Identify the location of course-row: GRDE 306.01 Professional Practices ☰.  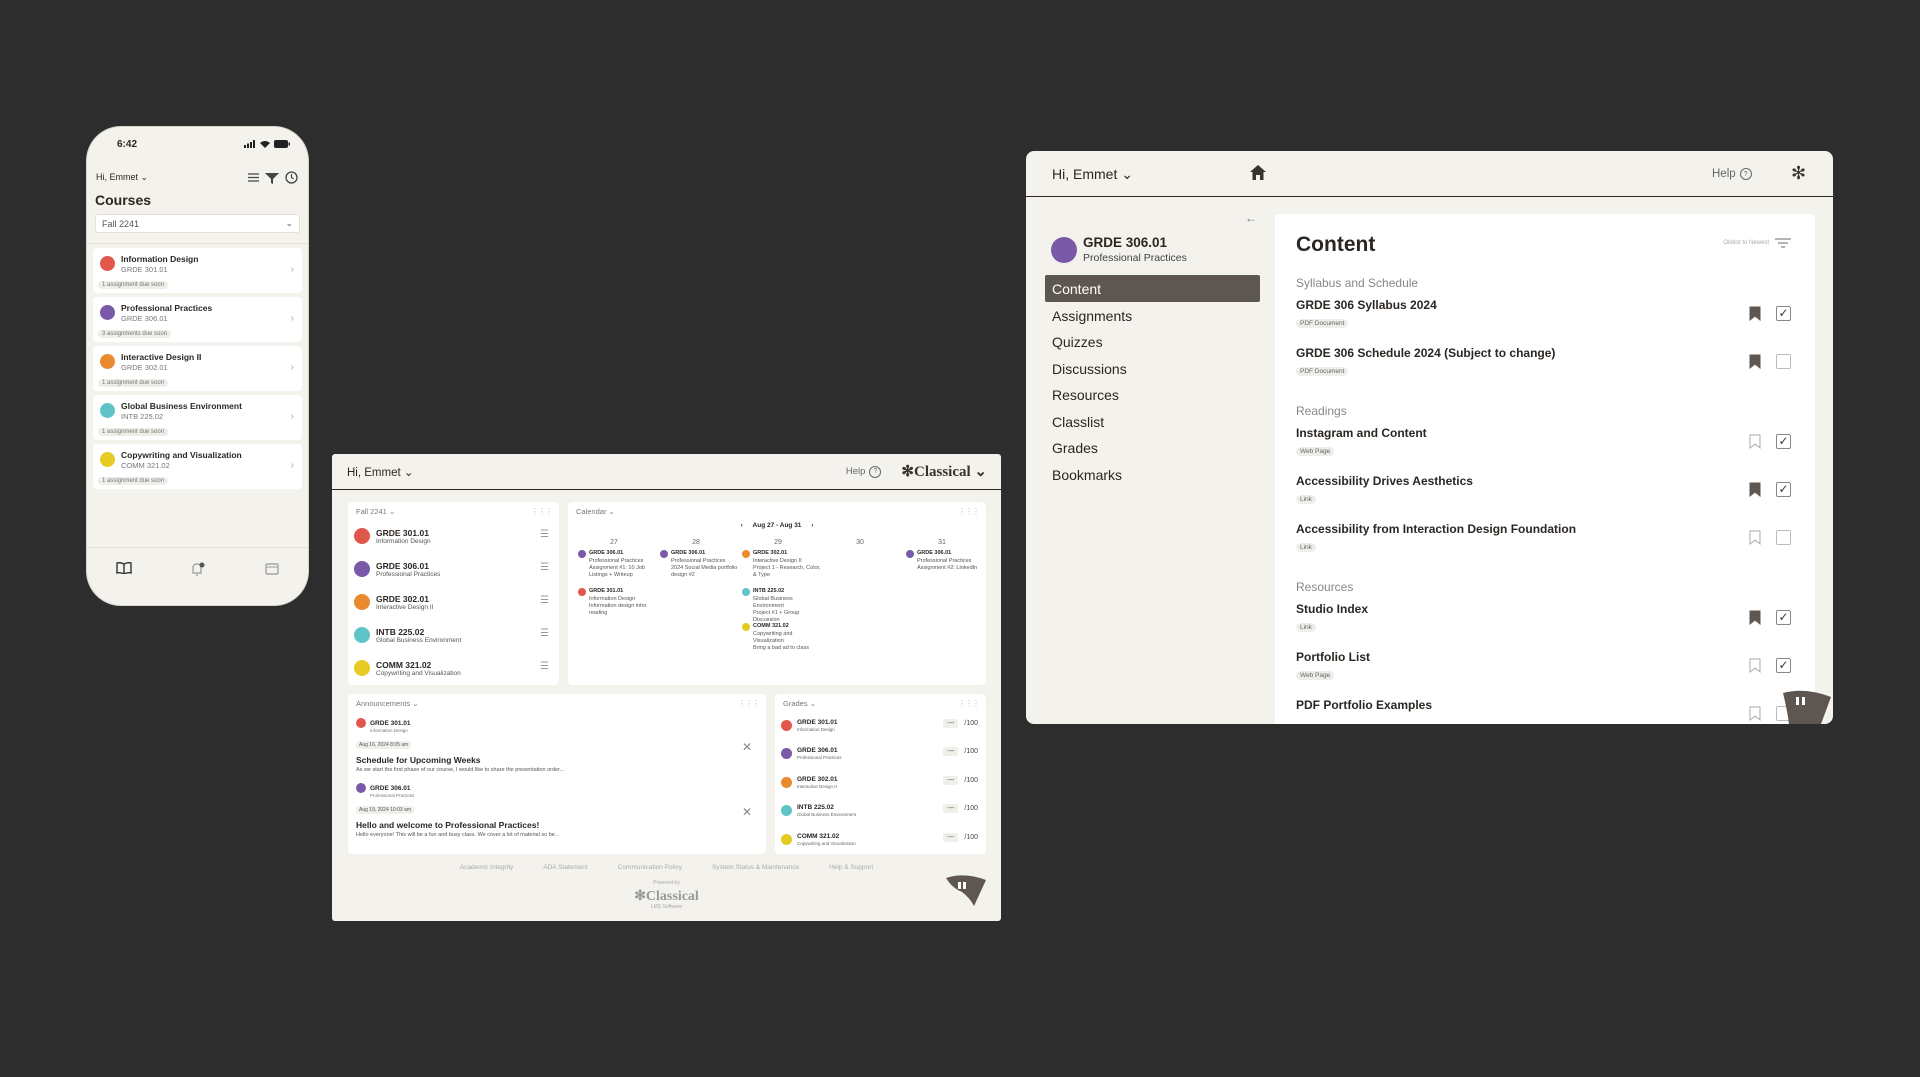
(453, 568).